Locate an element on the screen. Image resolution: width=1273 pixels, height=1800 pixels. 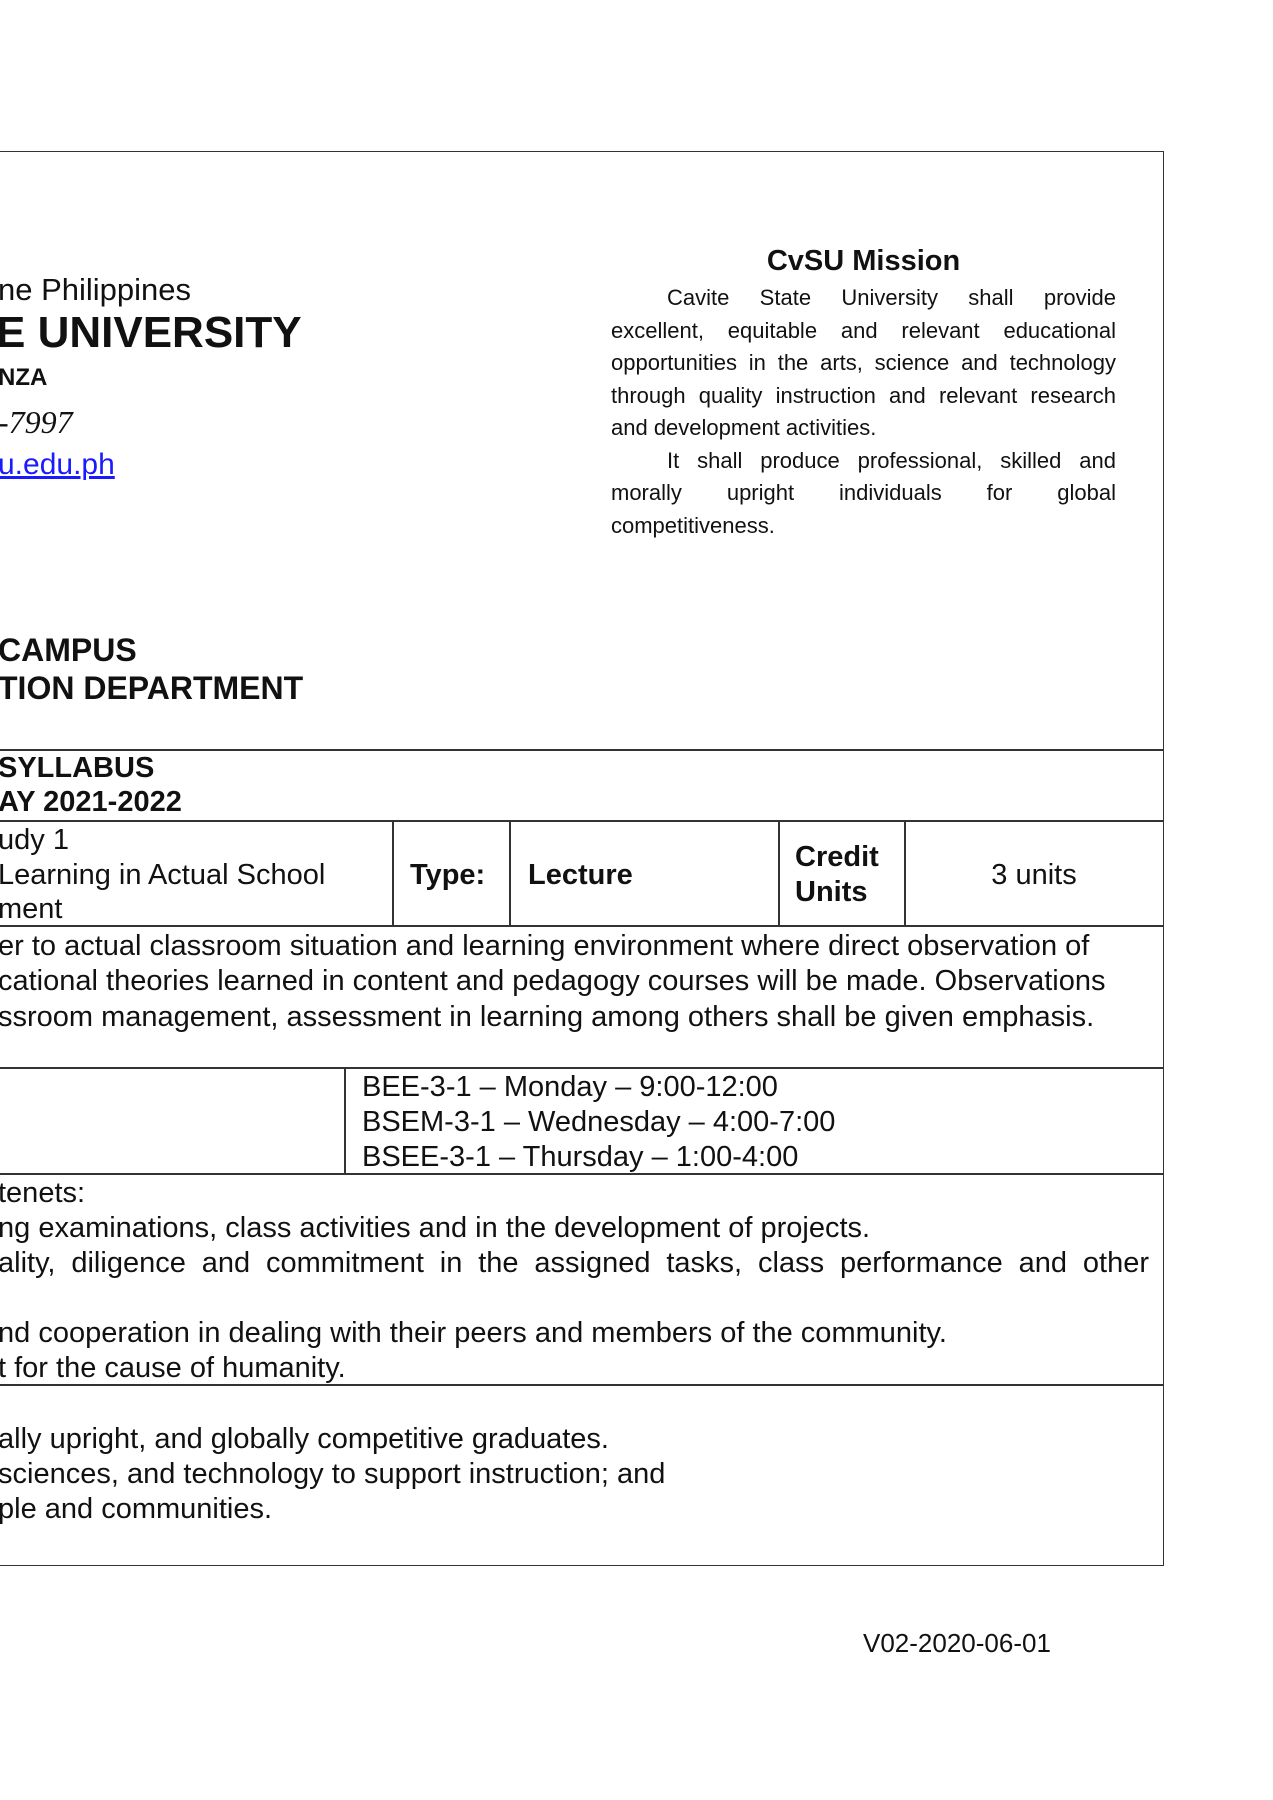
rule-header-bottom is located at coordinates (582, 750).